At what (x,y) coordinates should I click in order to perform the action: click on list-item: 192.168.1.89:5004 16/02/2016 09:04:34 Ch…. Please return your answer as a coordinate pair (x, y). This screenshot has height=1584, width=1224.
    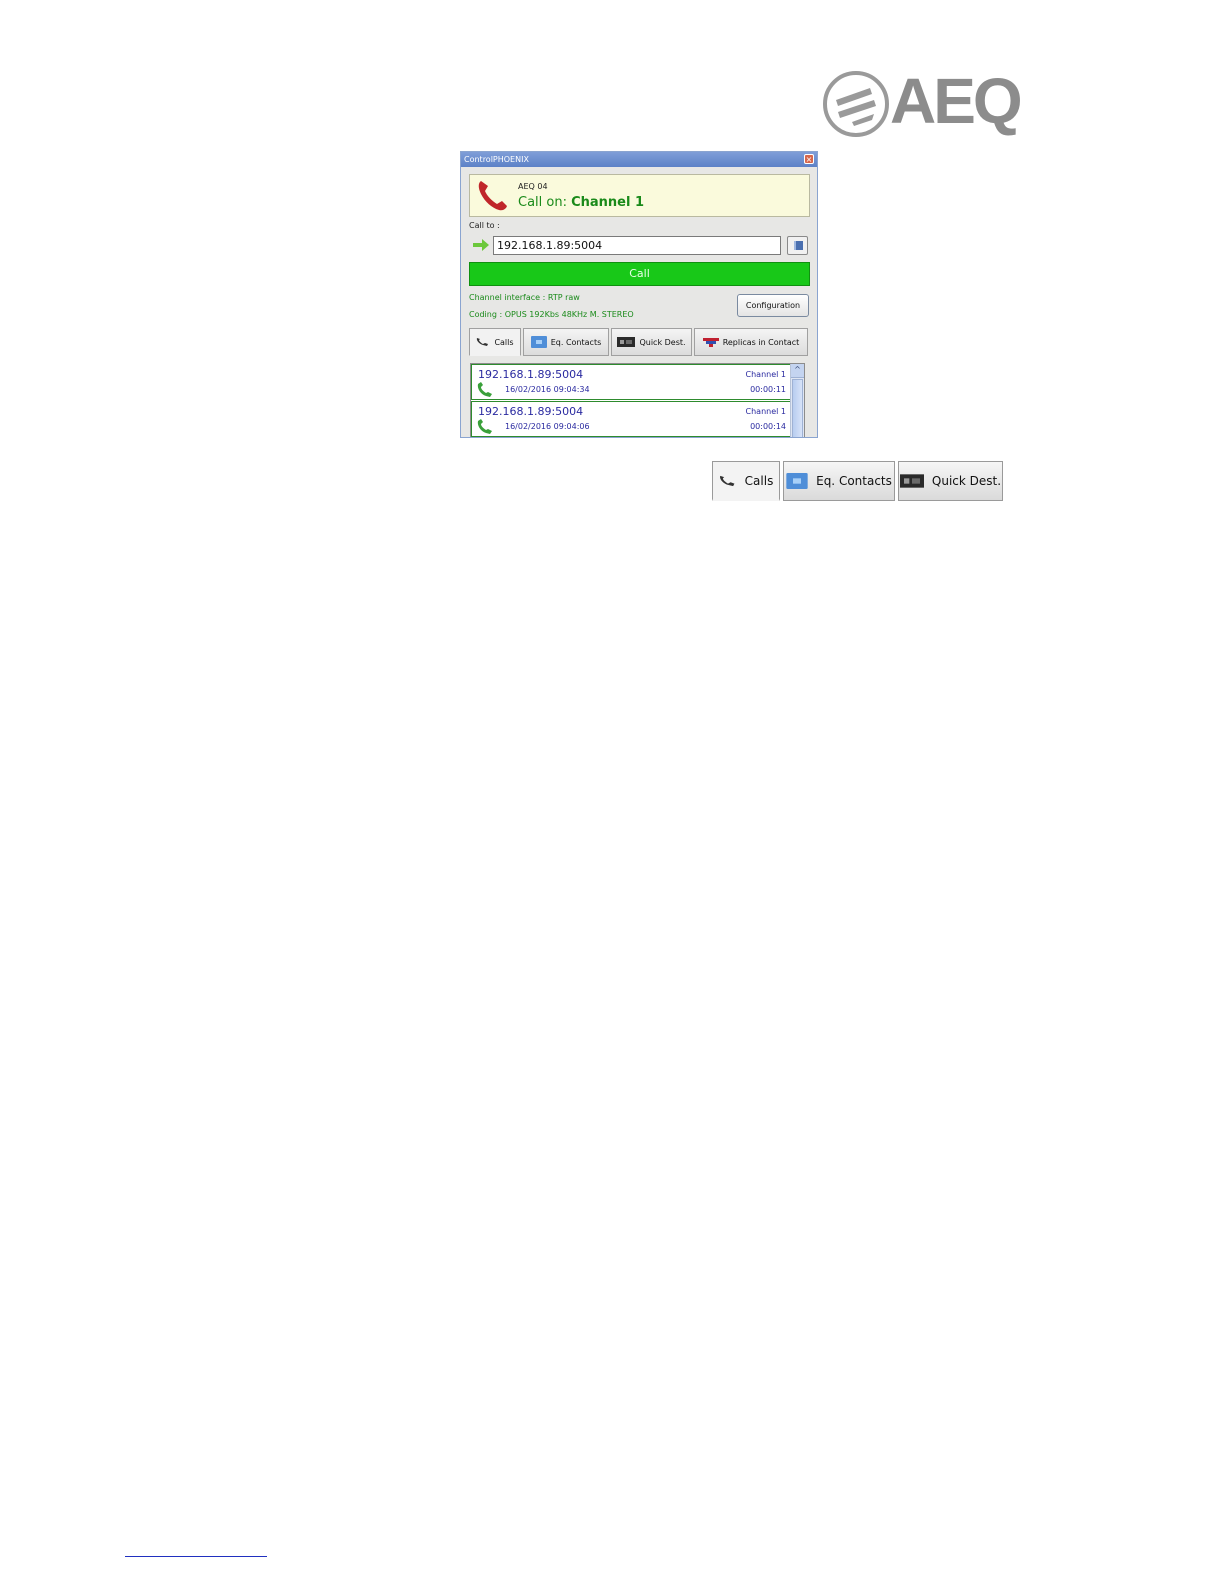
    Looking at the image, I should click on (631, 382).